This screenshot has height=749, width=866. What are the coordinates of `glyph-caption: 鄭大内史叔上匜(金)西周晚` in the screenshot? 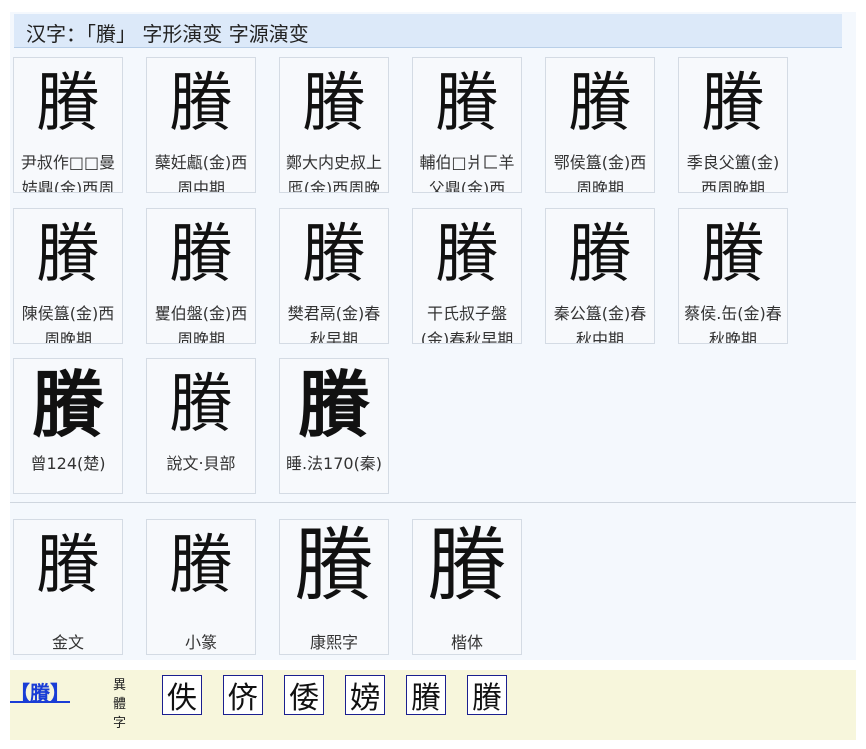 It's located at (333, 173).